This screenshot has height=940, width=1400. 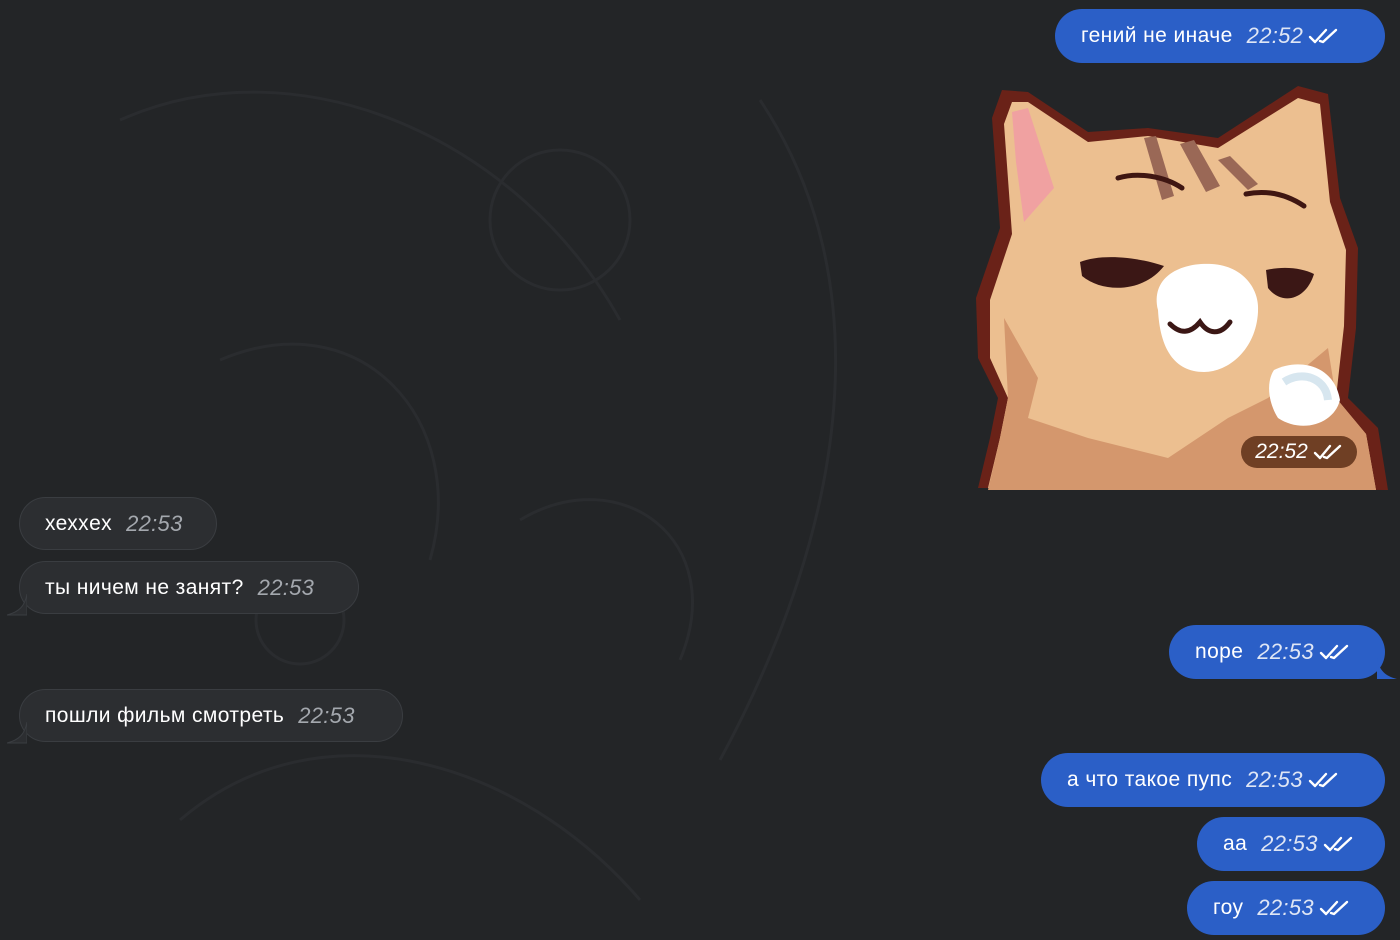 I want to click on outgoing-message-bubble: аа 22:53, so click(x=1291, y=844).